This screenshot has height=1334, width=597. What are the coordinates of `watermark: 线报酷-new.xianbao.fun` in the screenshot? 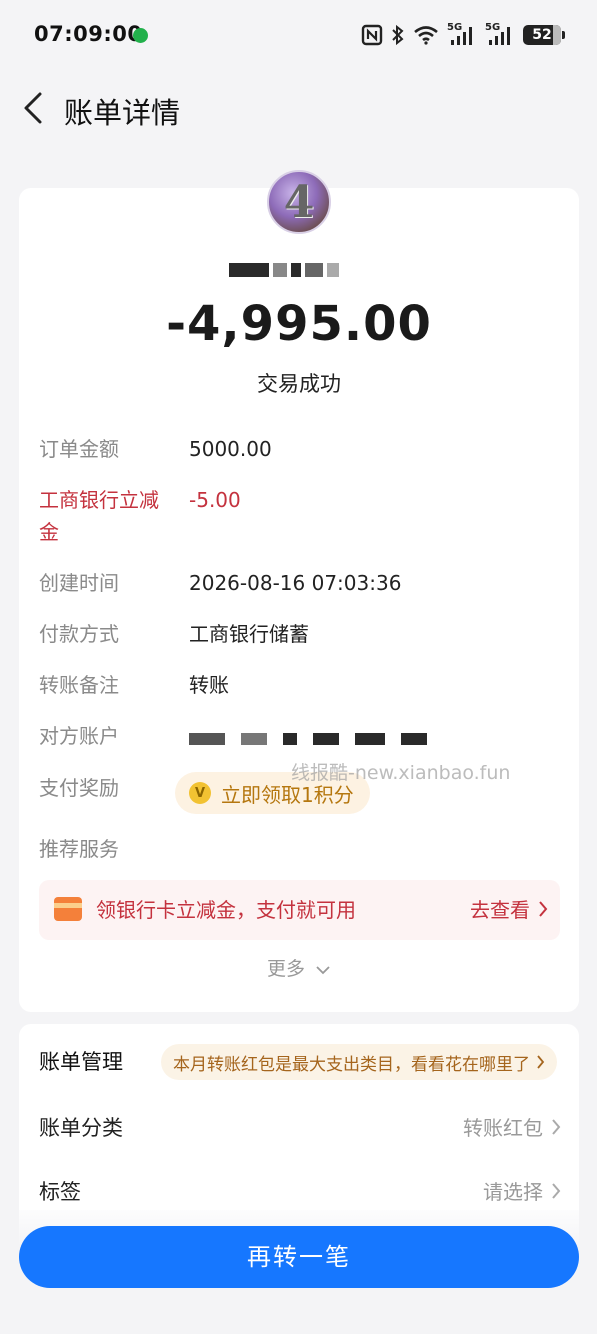 It's located at (401, 773).